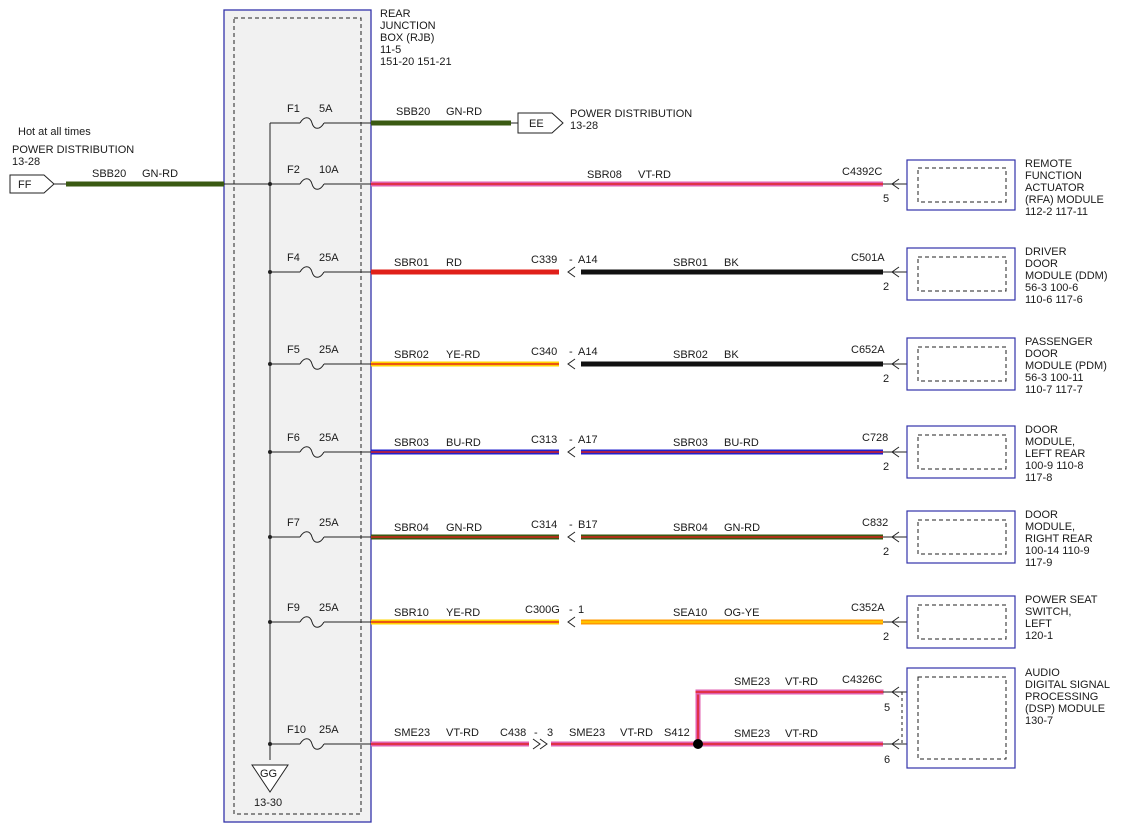 Image resolution: width=1129 pixels, height=832 pixels. I want to click on module-label-line: DRIVER, so click(1046, 252).